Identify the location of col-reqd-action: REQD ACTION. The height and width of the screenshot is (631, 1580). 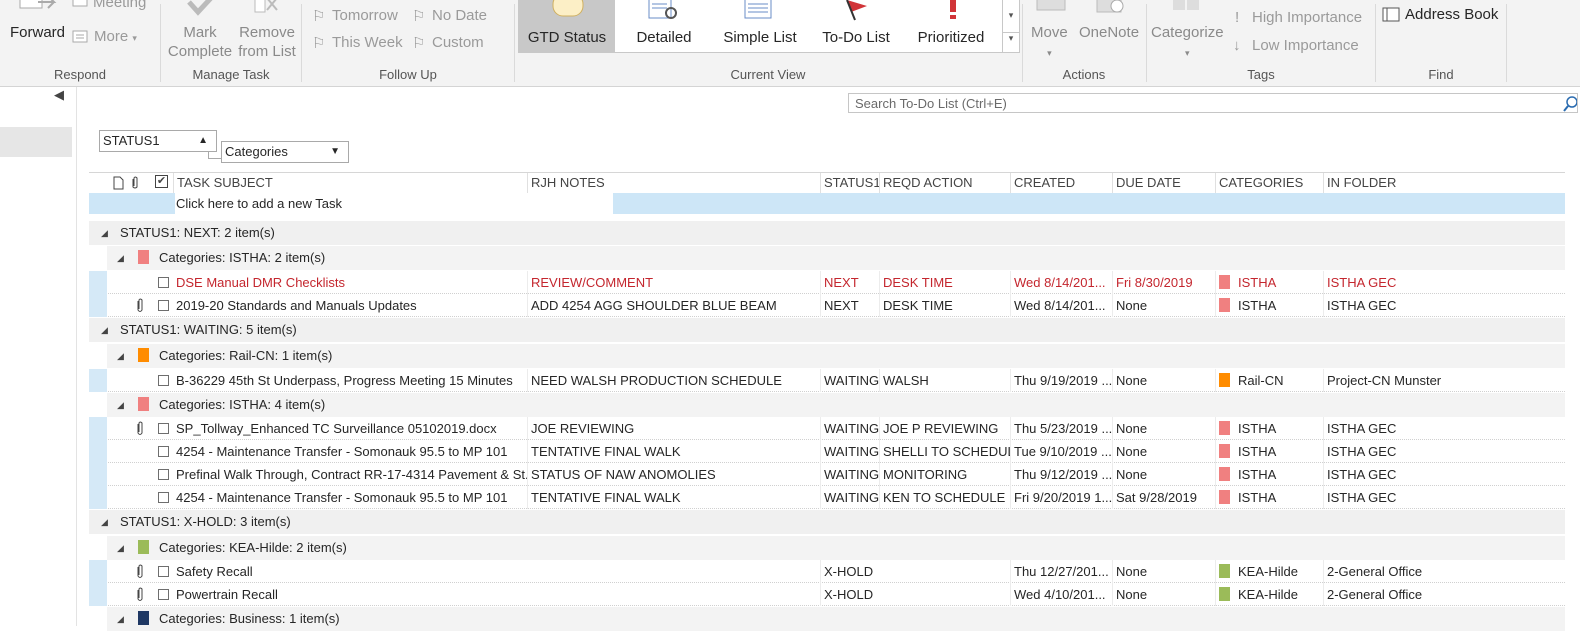
(944, 183).